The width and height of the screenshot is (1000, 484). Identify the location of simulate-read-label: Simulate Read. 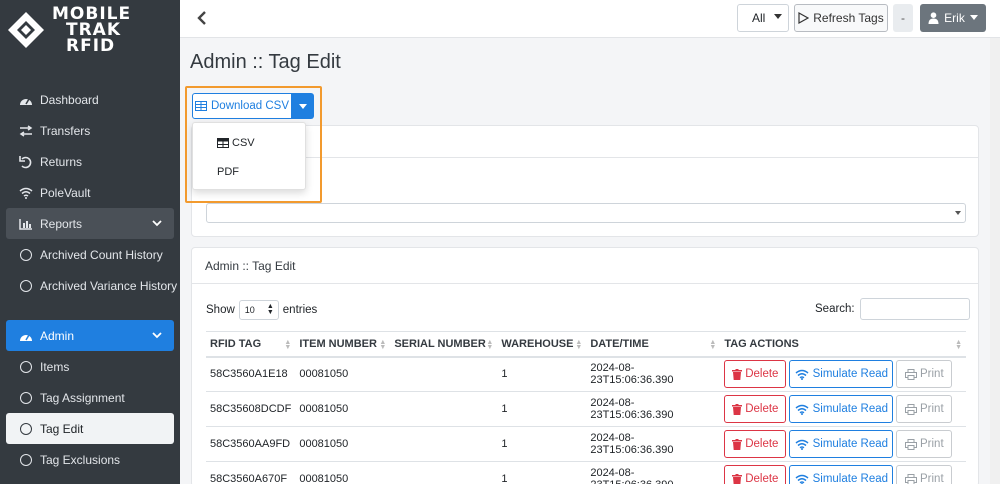
(850, 409).